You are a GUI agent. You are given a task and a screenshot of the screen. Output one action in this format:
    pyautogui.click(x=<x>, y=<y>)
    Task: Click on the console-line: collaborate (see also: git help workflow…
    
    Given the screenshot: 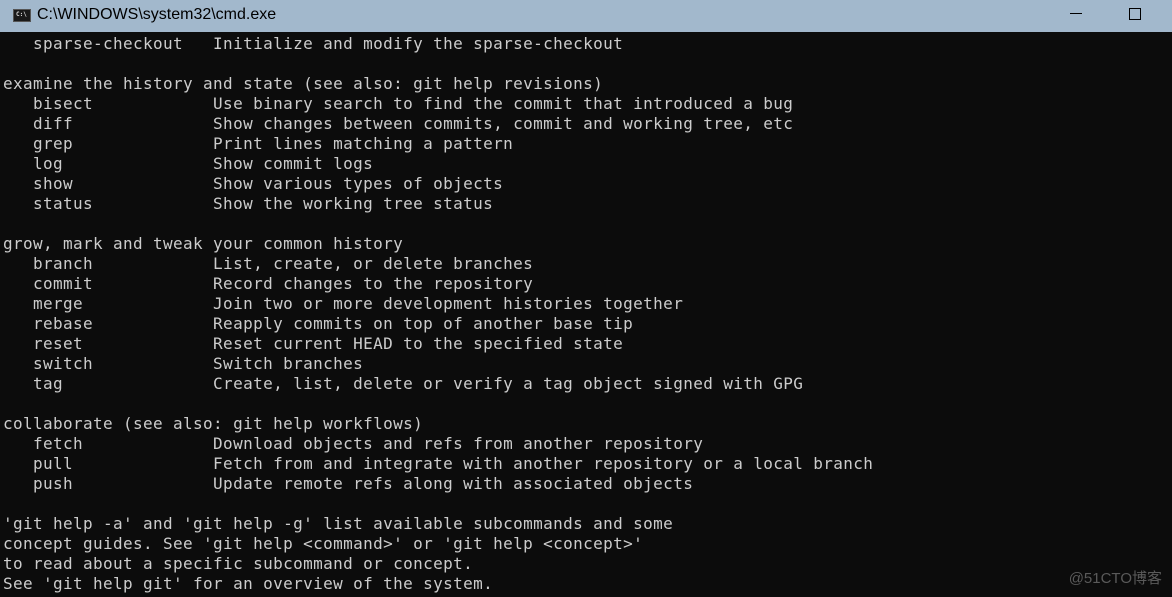 What is the action you would take?
    pyautogui.click(x=213, y=423)
    